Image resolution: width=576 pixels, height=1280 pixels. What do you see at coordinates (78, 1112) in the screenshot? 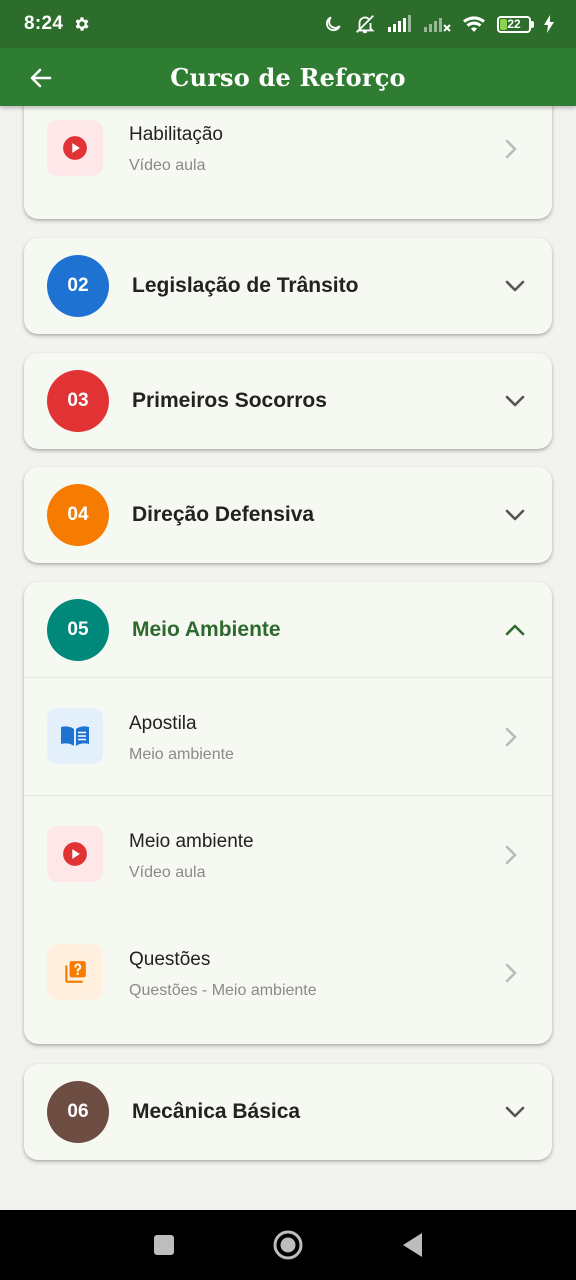
I see `module-number-badge: 06` at bounding box center [78, 1112].